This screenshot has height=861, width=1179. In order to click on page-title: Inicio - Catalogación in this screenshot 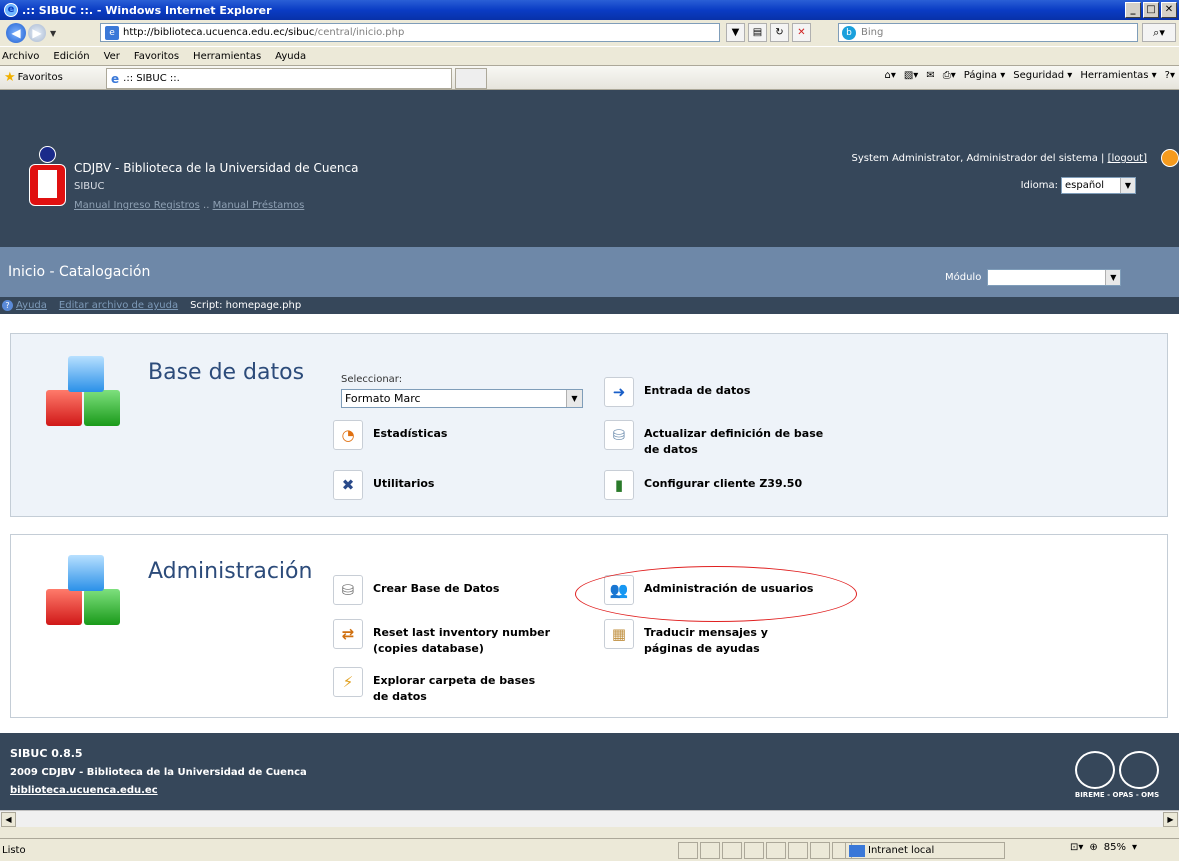, I will do `click(79, 272)`.